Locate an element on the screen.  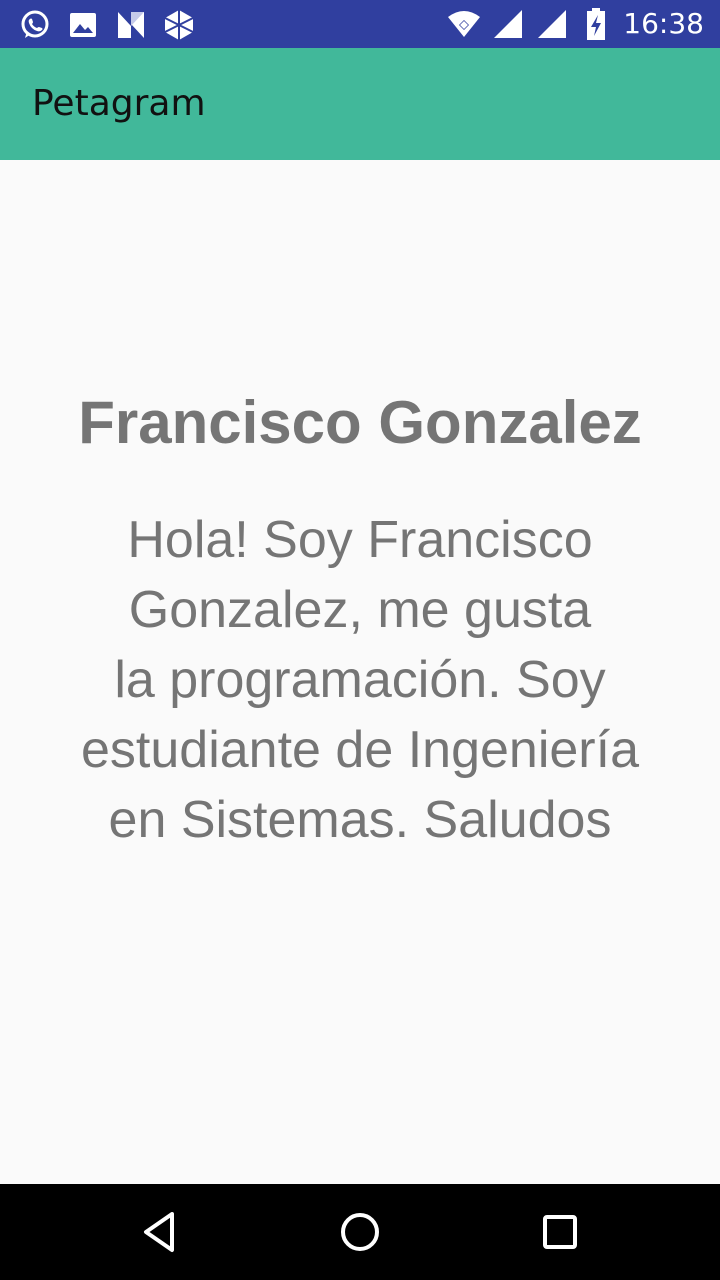
dropbox-icon is located at coordinates (179, 25).